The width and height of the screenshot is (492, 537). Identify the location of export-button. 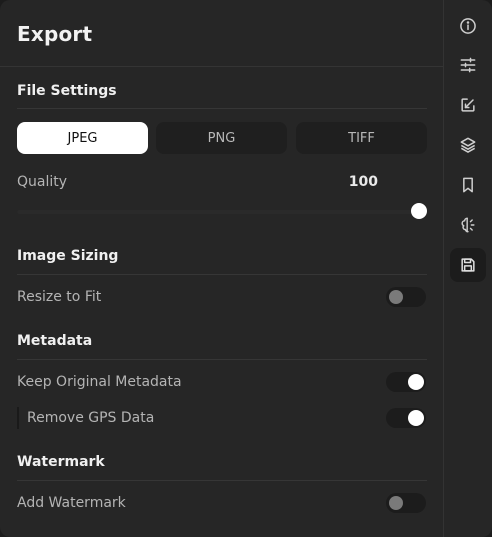
(468, 105).